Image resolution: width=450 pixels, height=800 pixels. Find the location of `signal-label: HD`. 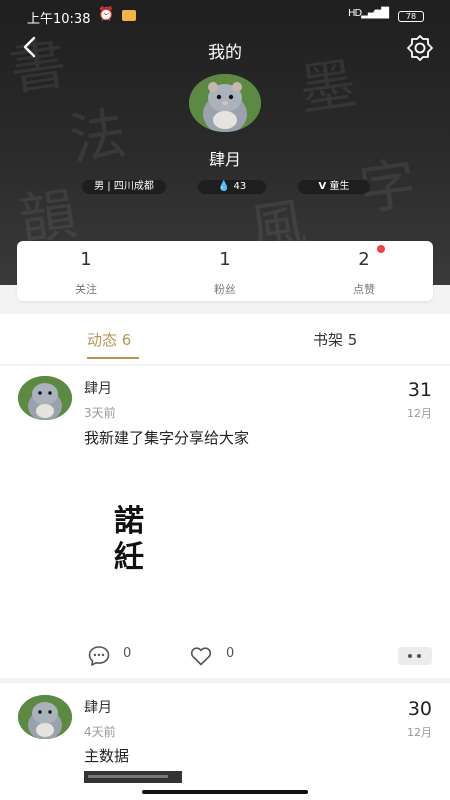

signal-label: HD is located at coordinates (355, 13).